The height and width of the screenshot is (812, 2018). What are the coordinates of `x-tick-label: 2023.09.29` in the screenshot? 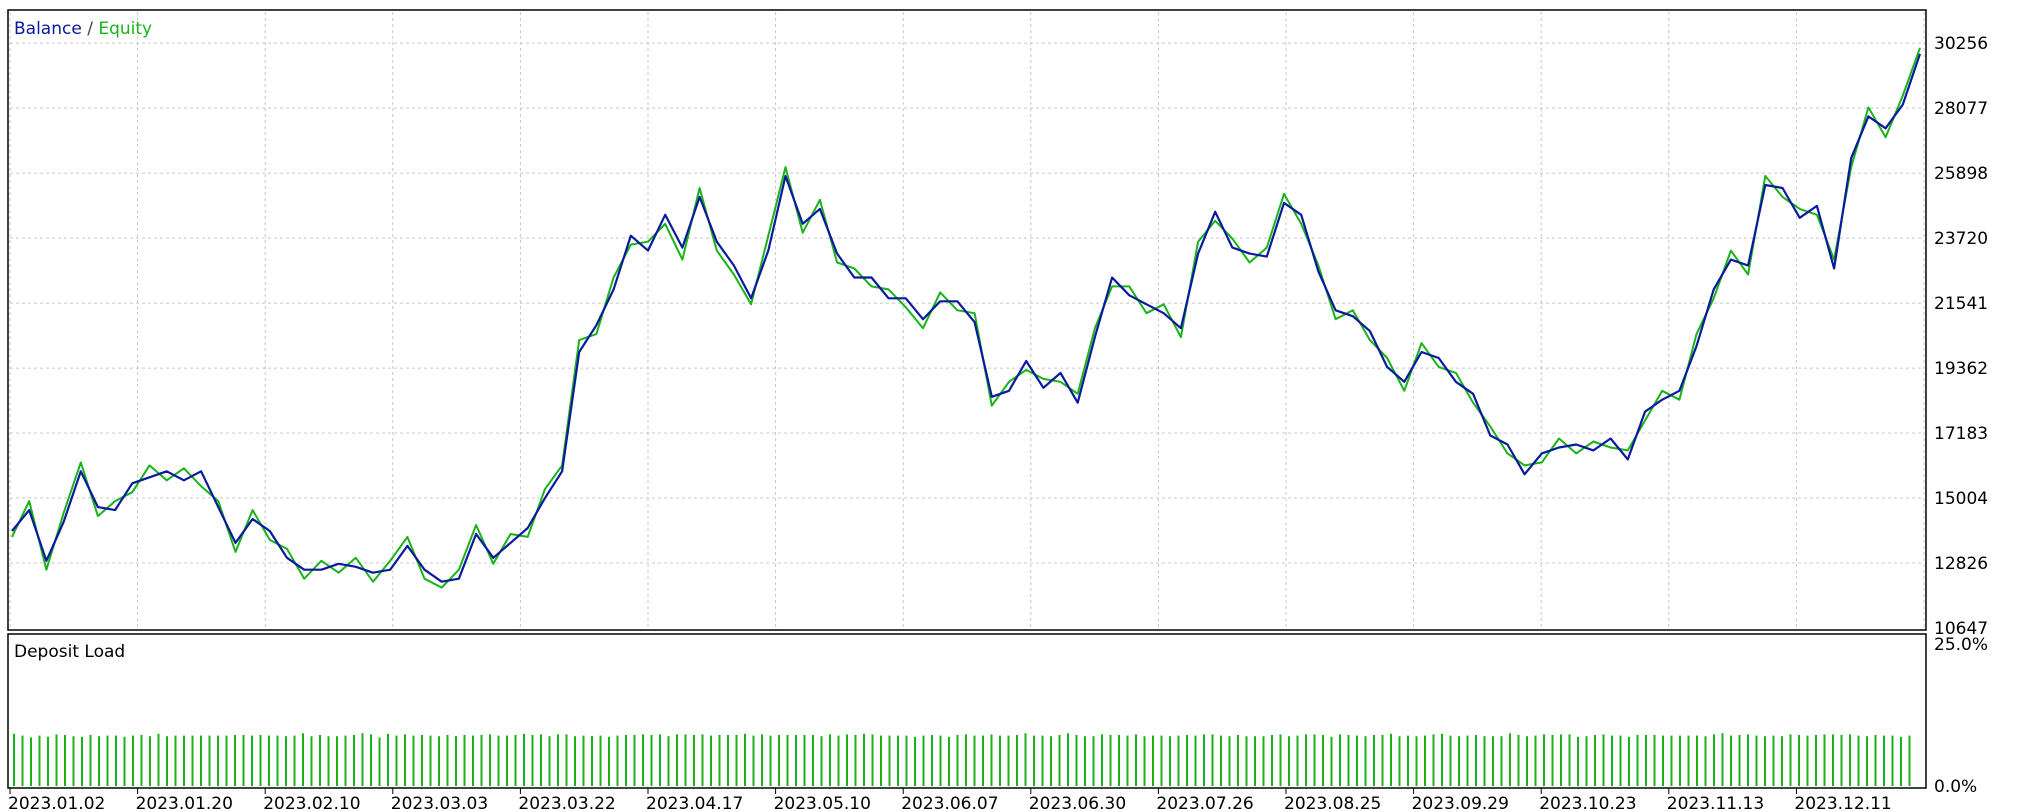 It's located at (1460, 803).